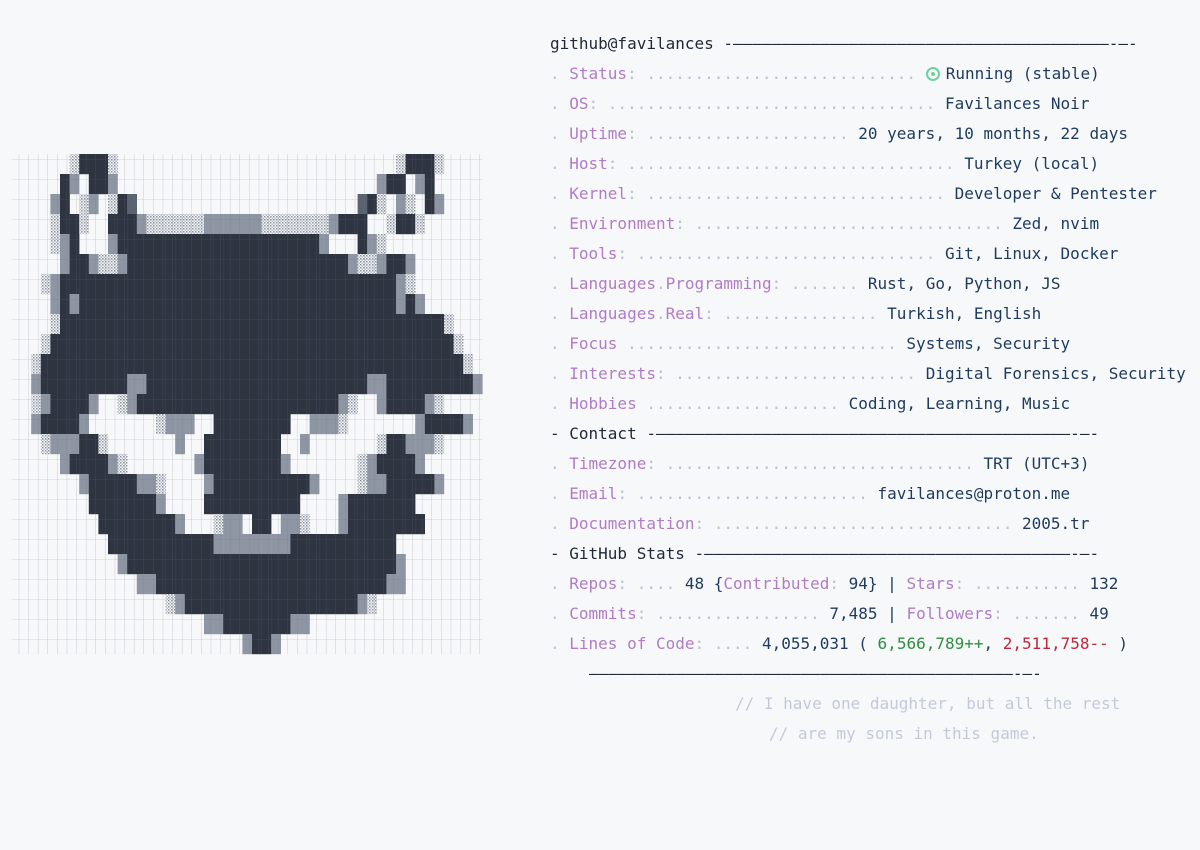 This screenshot has height=850, width=1200. I want to click on rows-value: Running (stable), so click(1022, 73).